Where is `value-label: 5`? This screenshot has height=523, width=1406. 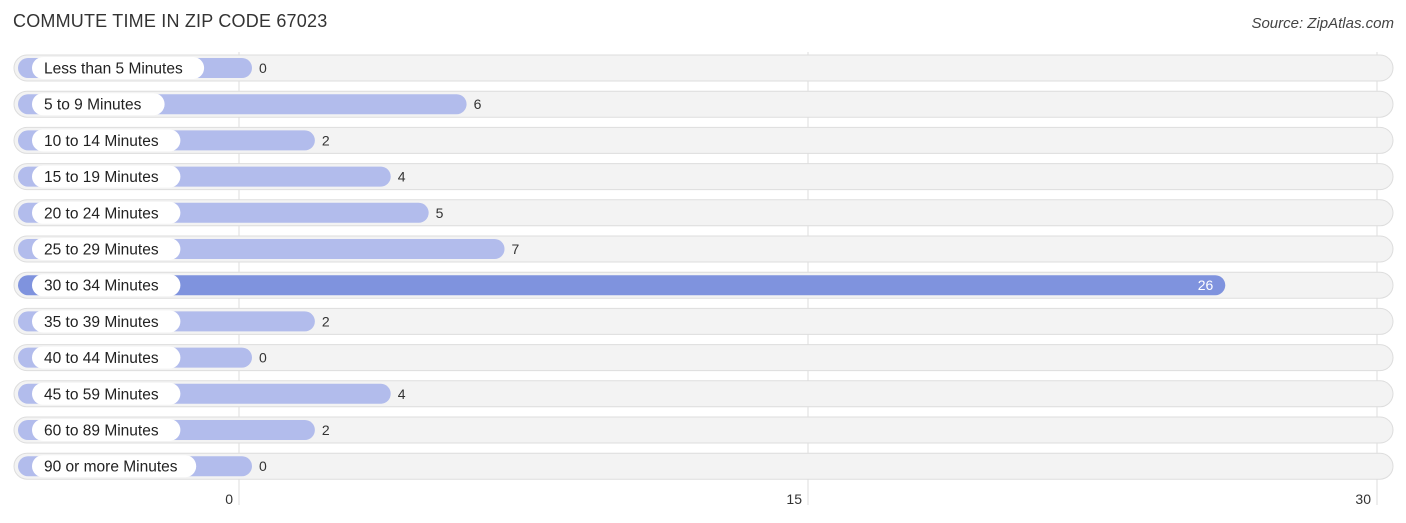
value-label: 5 is located at coordinates (440, 213).